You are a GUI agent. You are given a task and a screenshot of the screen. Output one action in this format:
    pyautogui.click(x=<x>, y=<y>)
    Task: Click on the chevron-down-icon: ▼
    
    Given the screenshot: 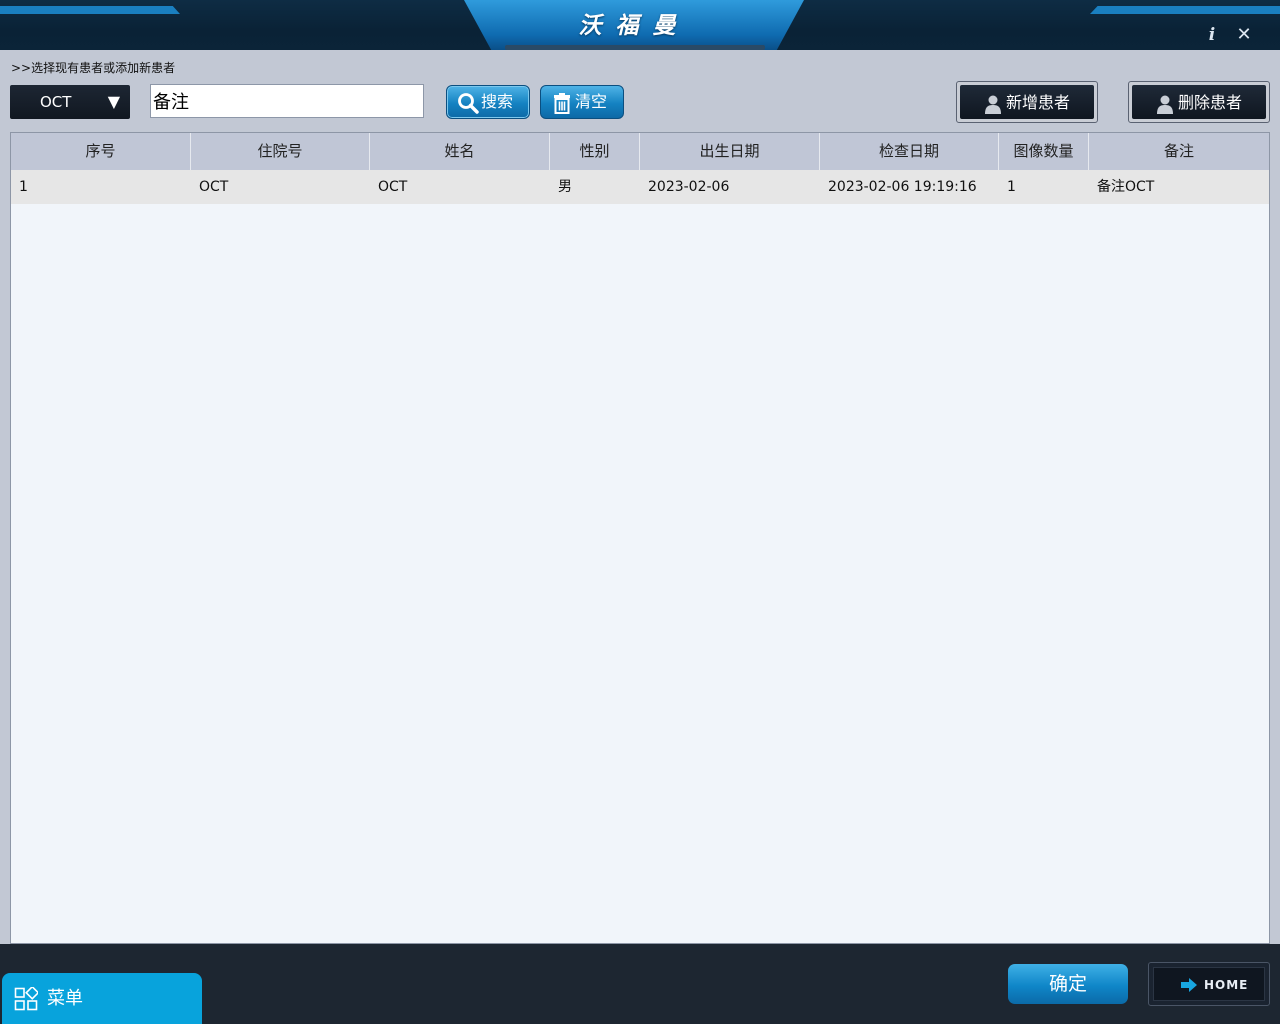 What is the action you would take?
    pyautogui.click(x=113, y=101)
    